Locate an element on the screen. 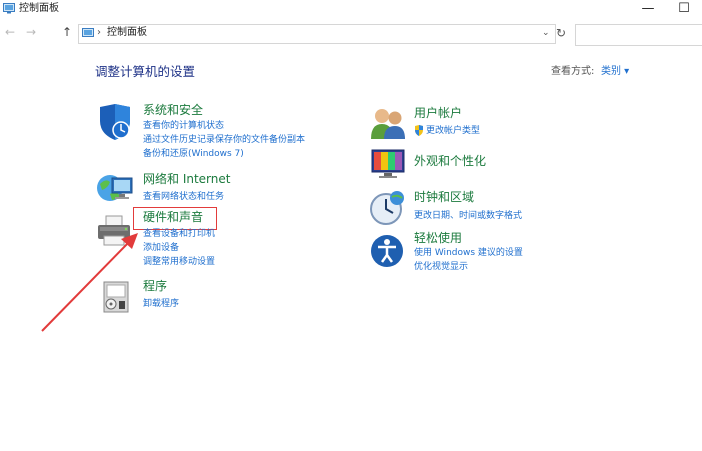  chevron-down-icon: ⌄ is located at coordinates (546, 33).